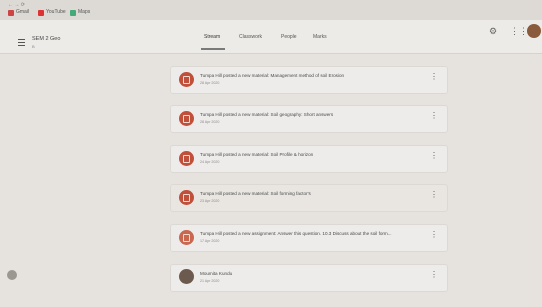 This screenshot has height=307, width=542. What do you see at coordinates (271, 37) in the screenshot?
I see `classroom-header: SEM 2 Geo B` at bounding box center [271, 37].